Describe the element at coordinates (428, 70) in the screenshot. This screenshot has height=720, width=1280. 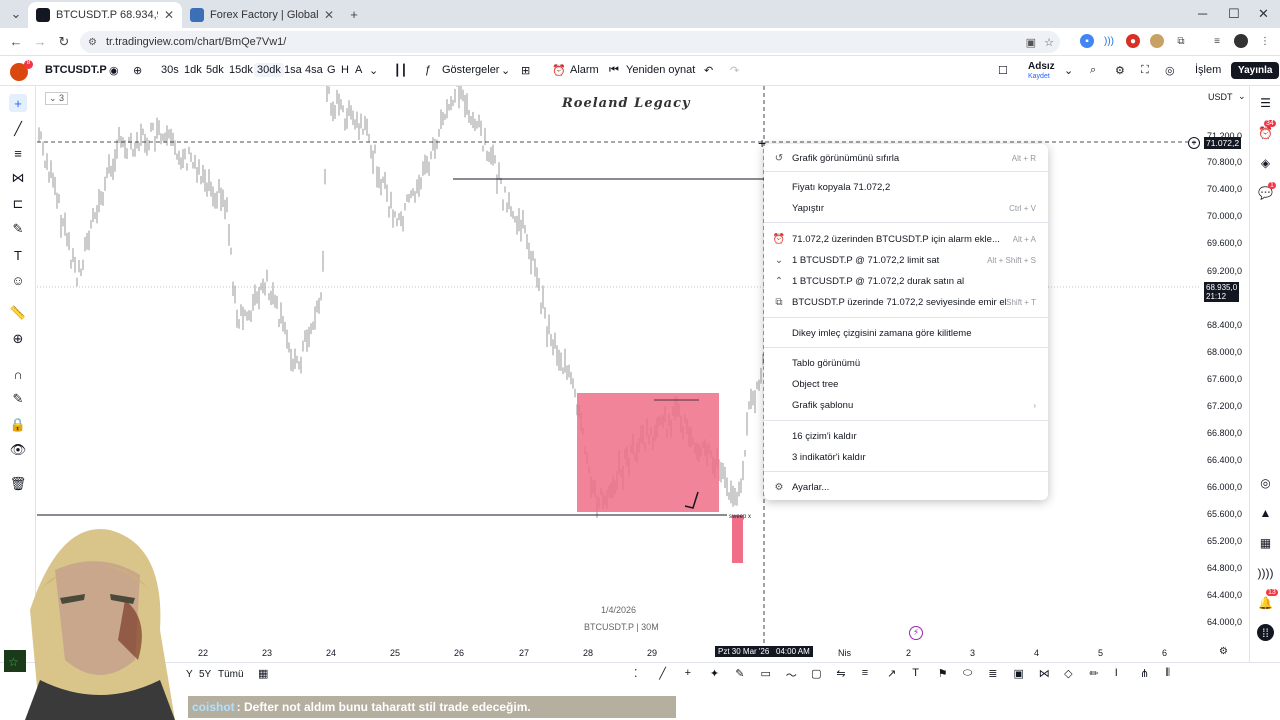
I see `indicators-icon: ƒ` at that location.